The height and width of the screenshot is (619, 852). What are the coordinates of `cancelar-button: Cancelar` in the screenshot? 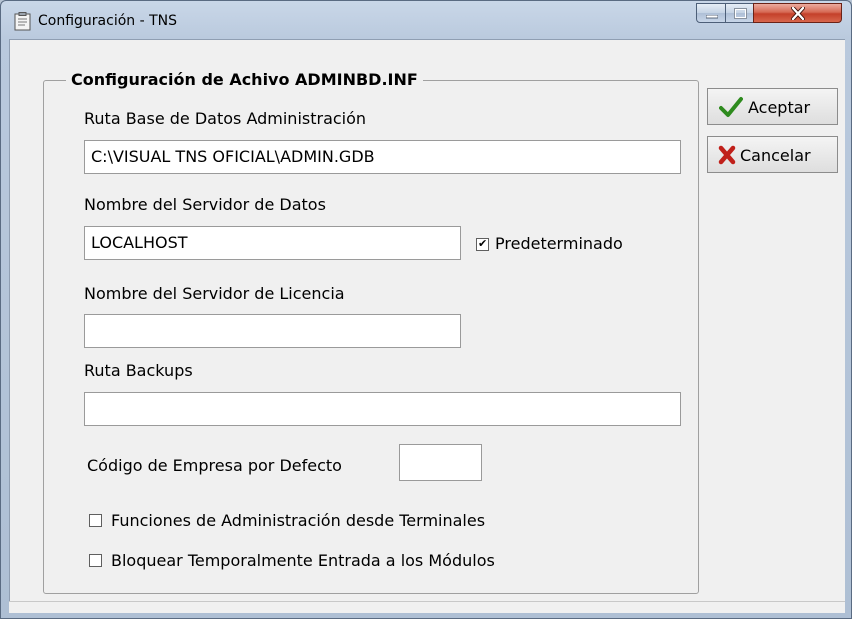 It's located at (772, 154).